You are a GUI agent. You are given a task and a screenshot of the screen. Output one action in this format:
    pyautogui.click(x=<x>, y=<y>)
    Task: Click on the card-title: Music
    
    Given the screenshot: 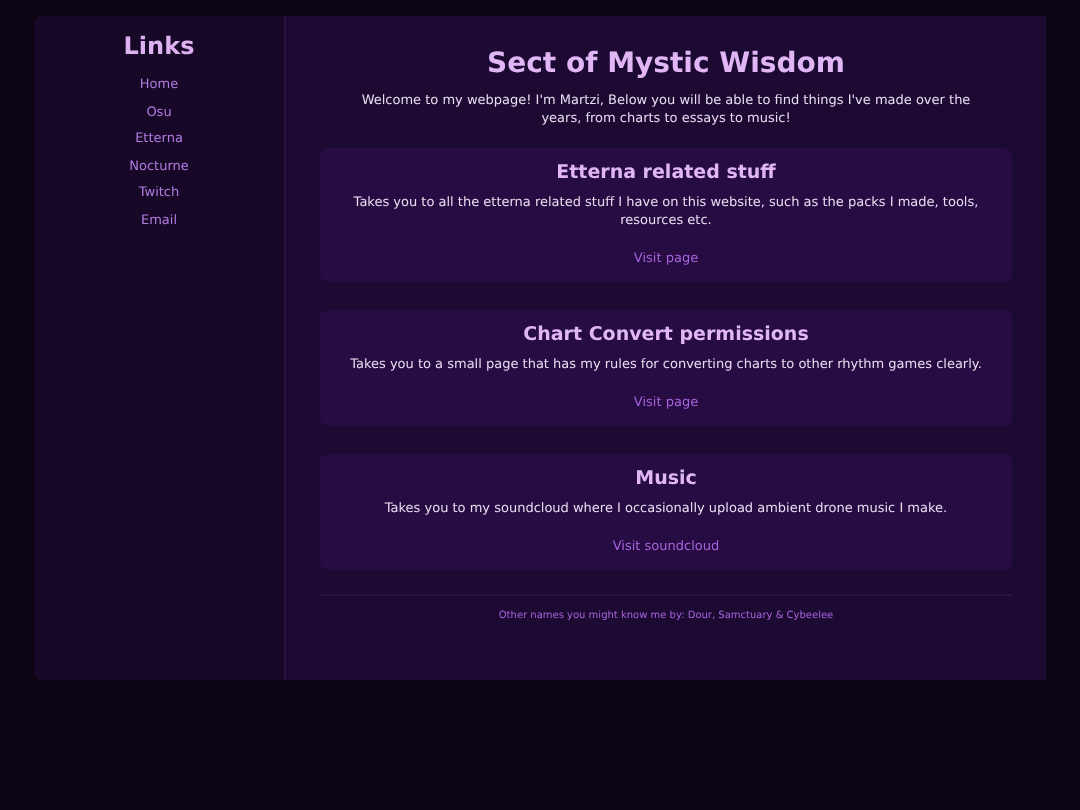 What is the action you would take?
    pyautogui.click(x=666, y=479)
    